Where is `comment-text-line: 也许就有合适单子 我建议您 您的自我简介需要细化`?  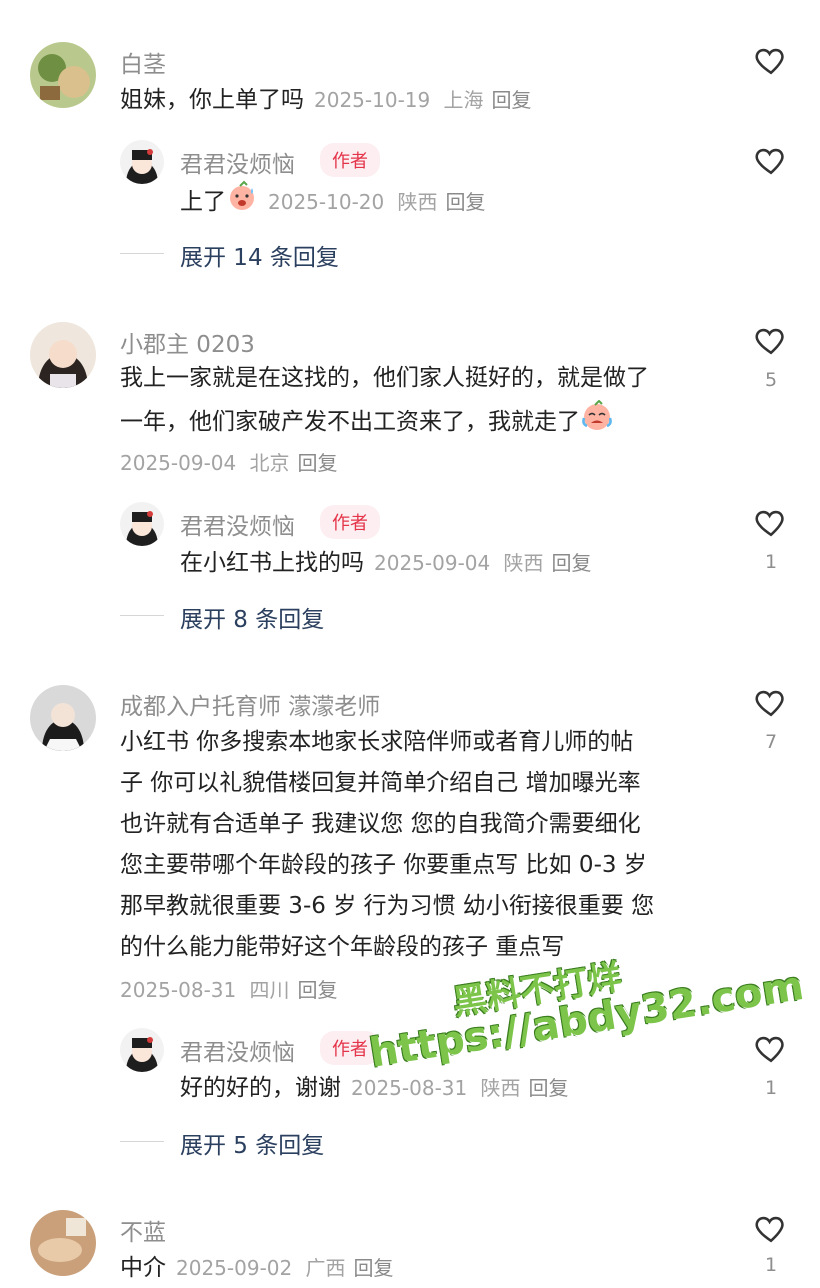
comment-text-line: 也许就有合适单子 我建议您 您的自我简介需要细化 is located at coordinates (380, 824).